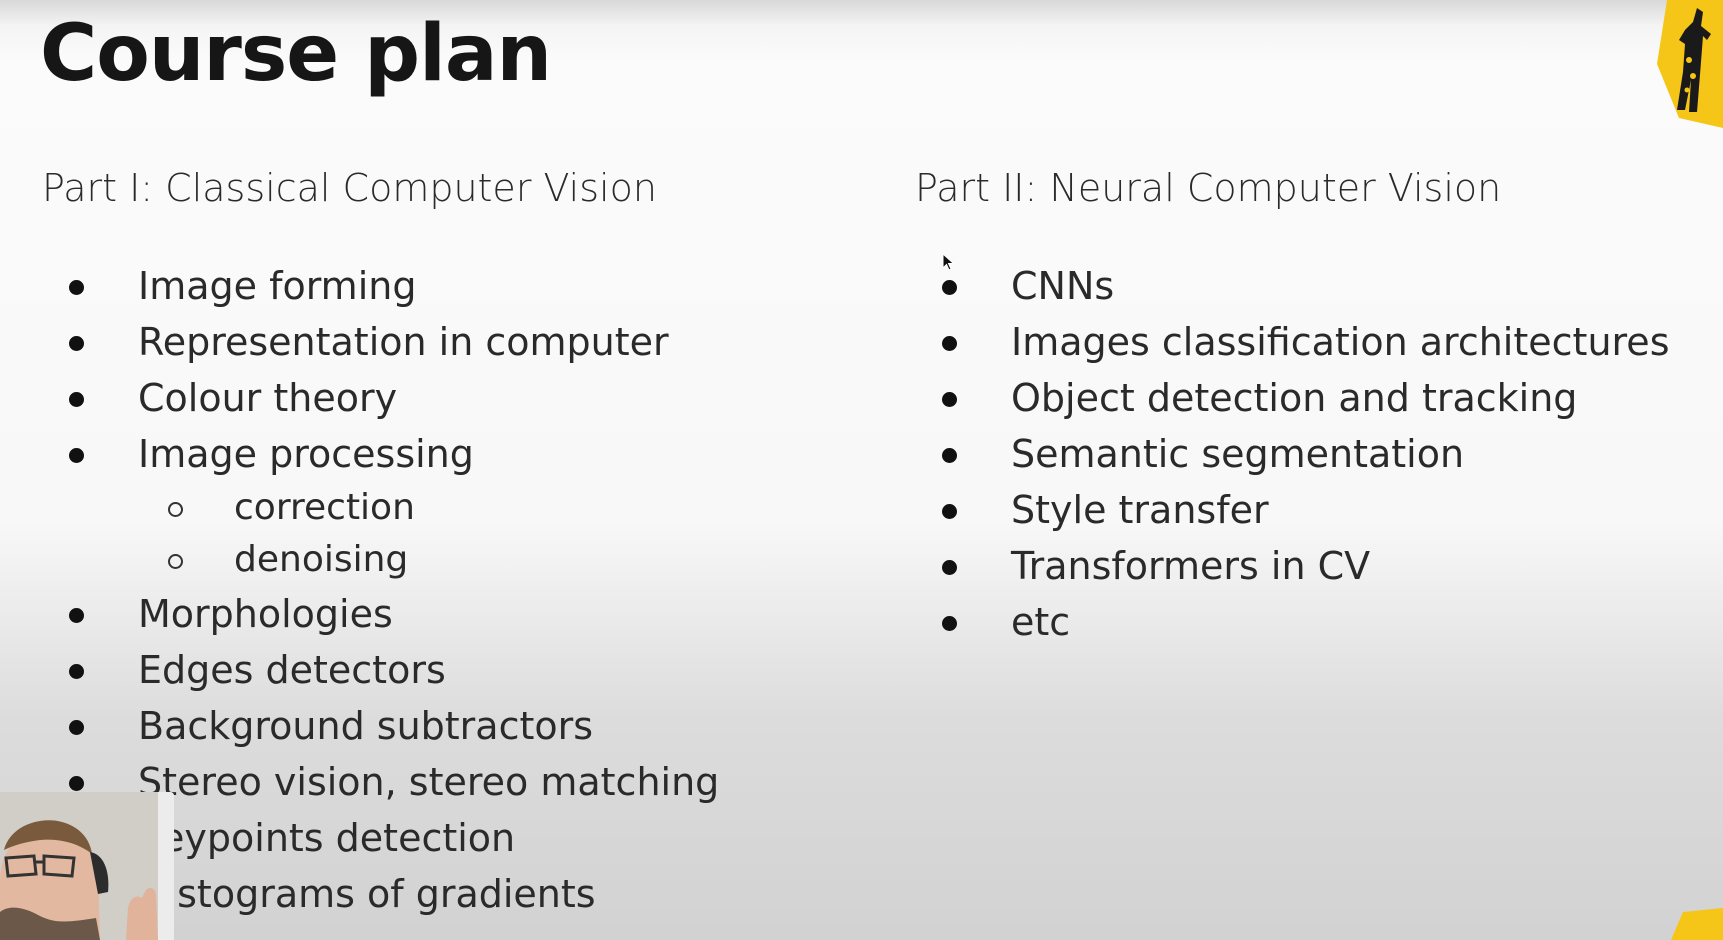 The width and height of the screenshot is (1723, 940). What do you see at coordinates (1690, 64) in the screenshot?
I see `giraffe-logo-icon` at bounding box center [1690, 64].